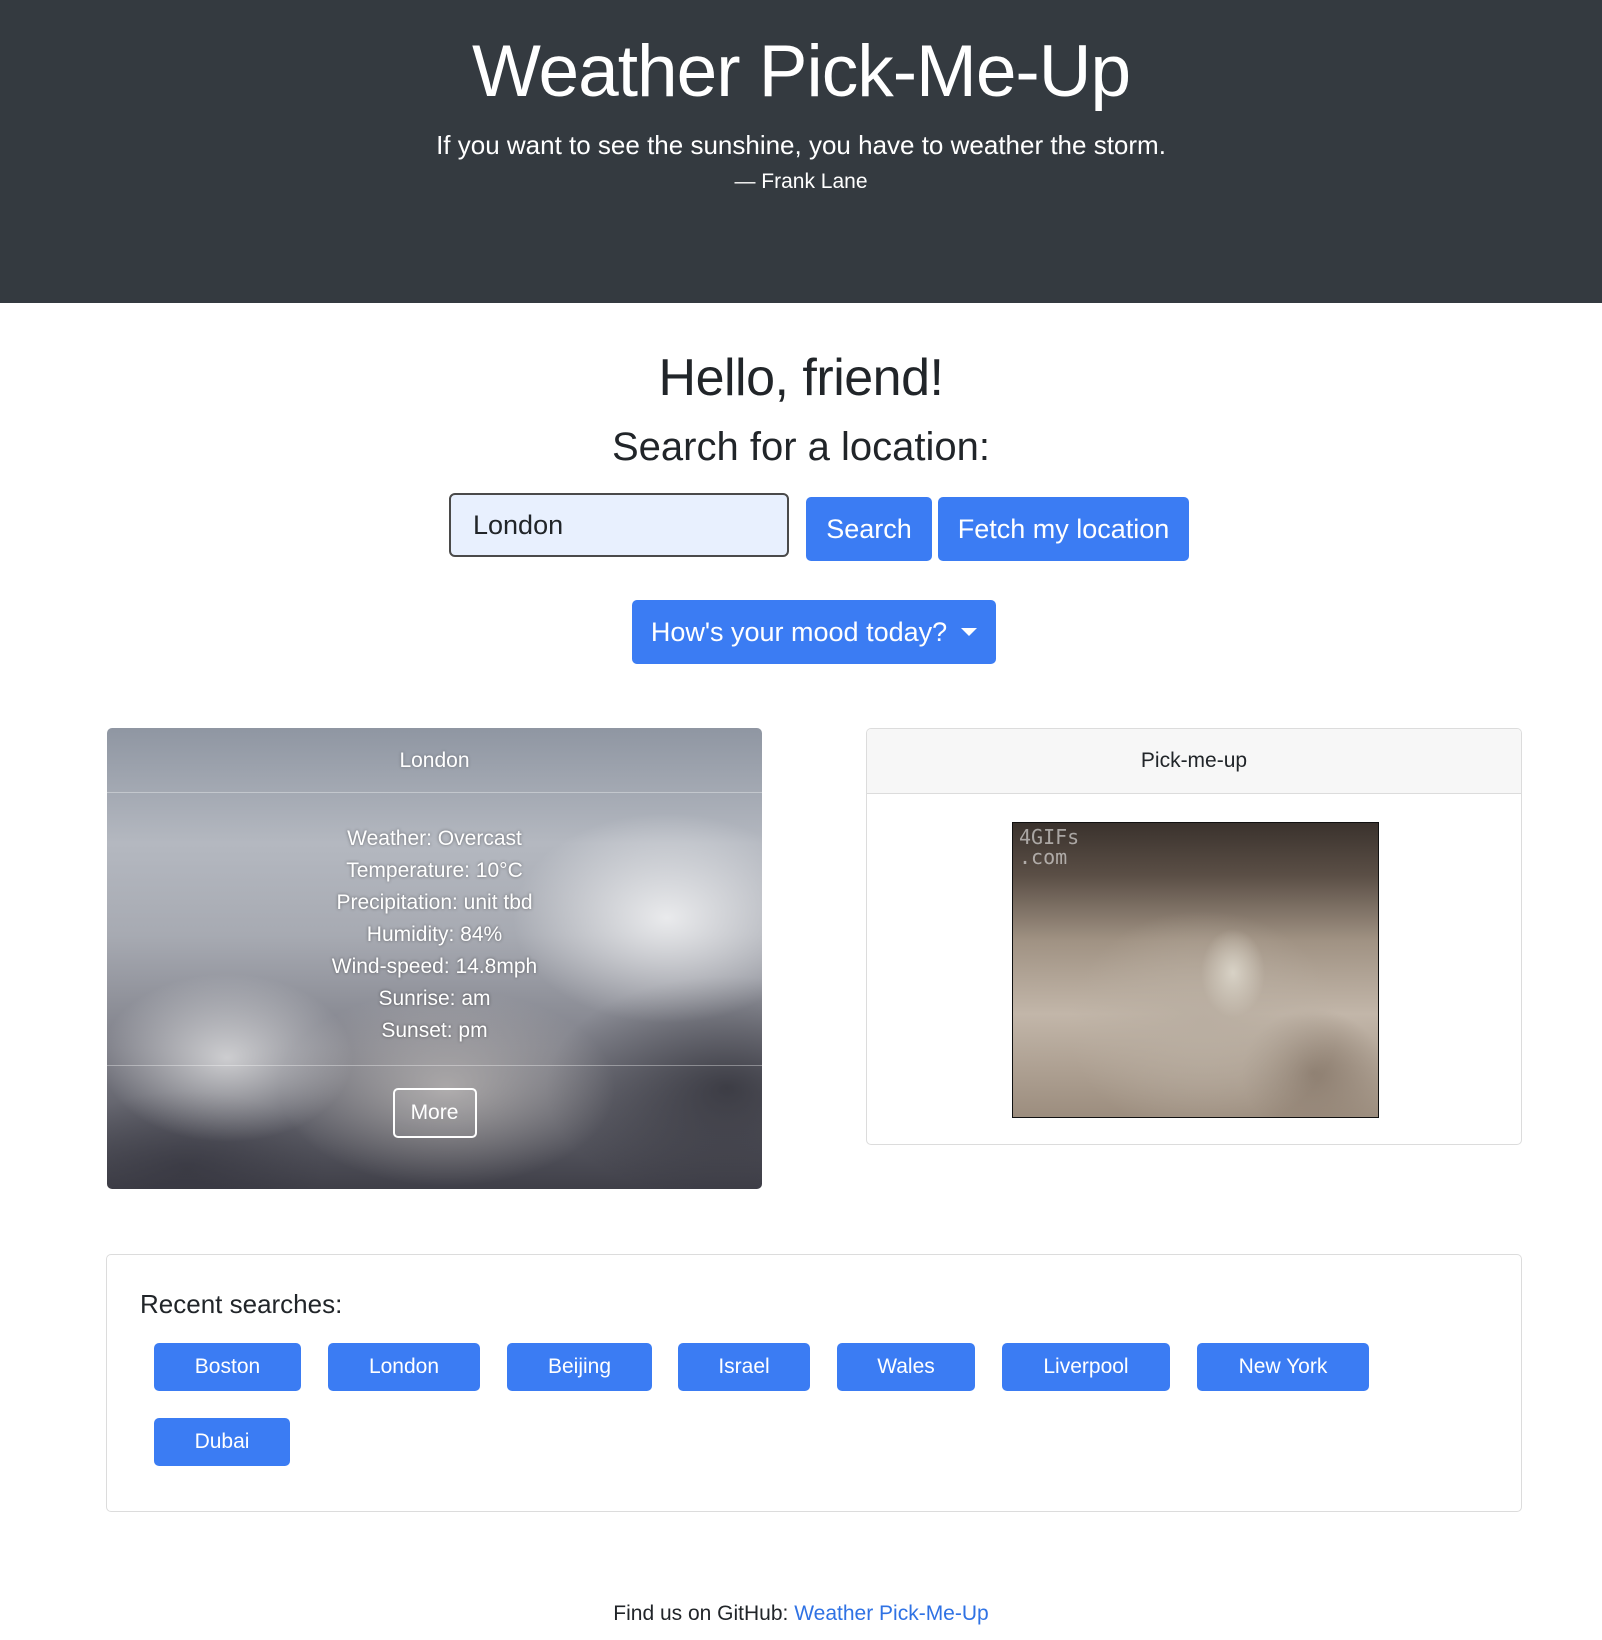 The image size is (1602, 1640). I want to click on weather-temperature: Temperature: 10°C, so click(434, 870).